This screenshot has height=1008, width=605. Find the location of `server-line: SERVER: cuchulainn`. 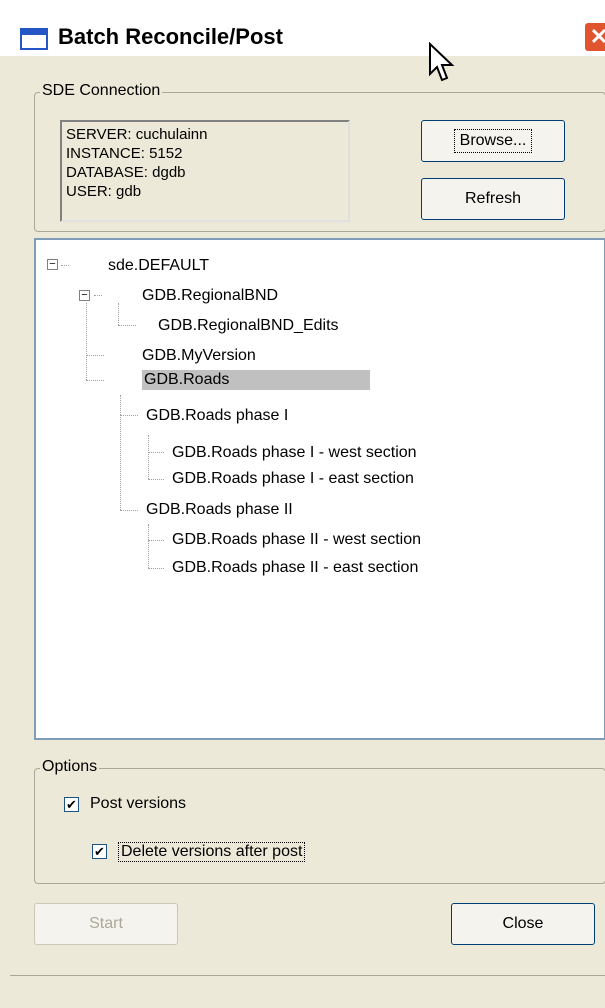

server-line: SERVER: cuchulainn is located at coordinates (137, 134).